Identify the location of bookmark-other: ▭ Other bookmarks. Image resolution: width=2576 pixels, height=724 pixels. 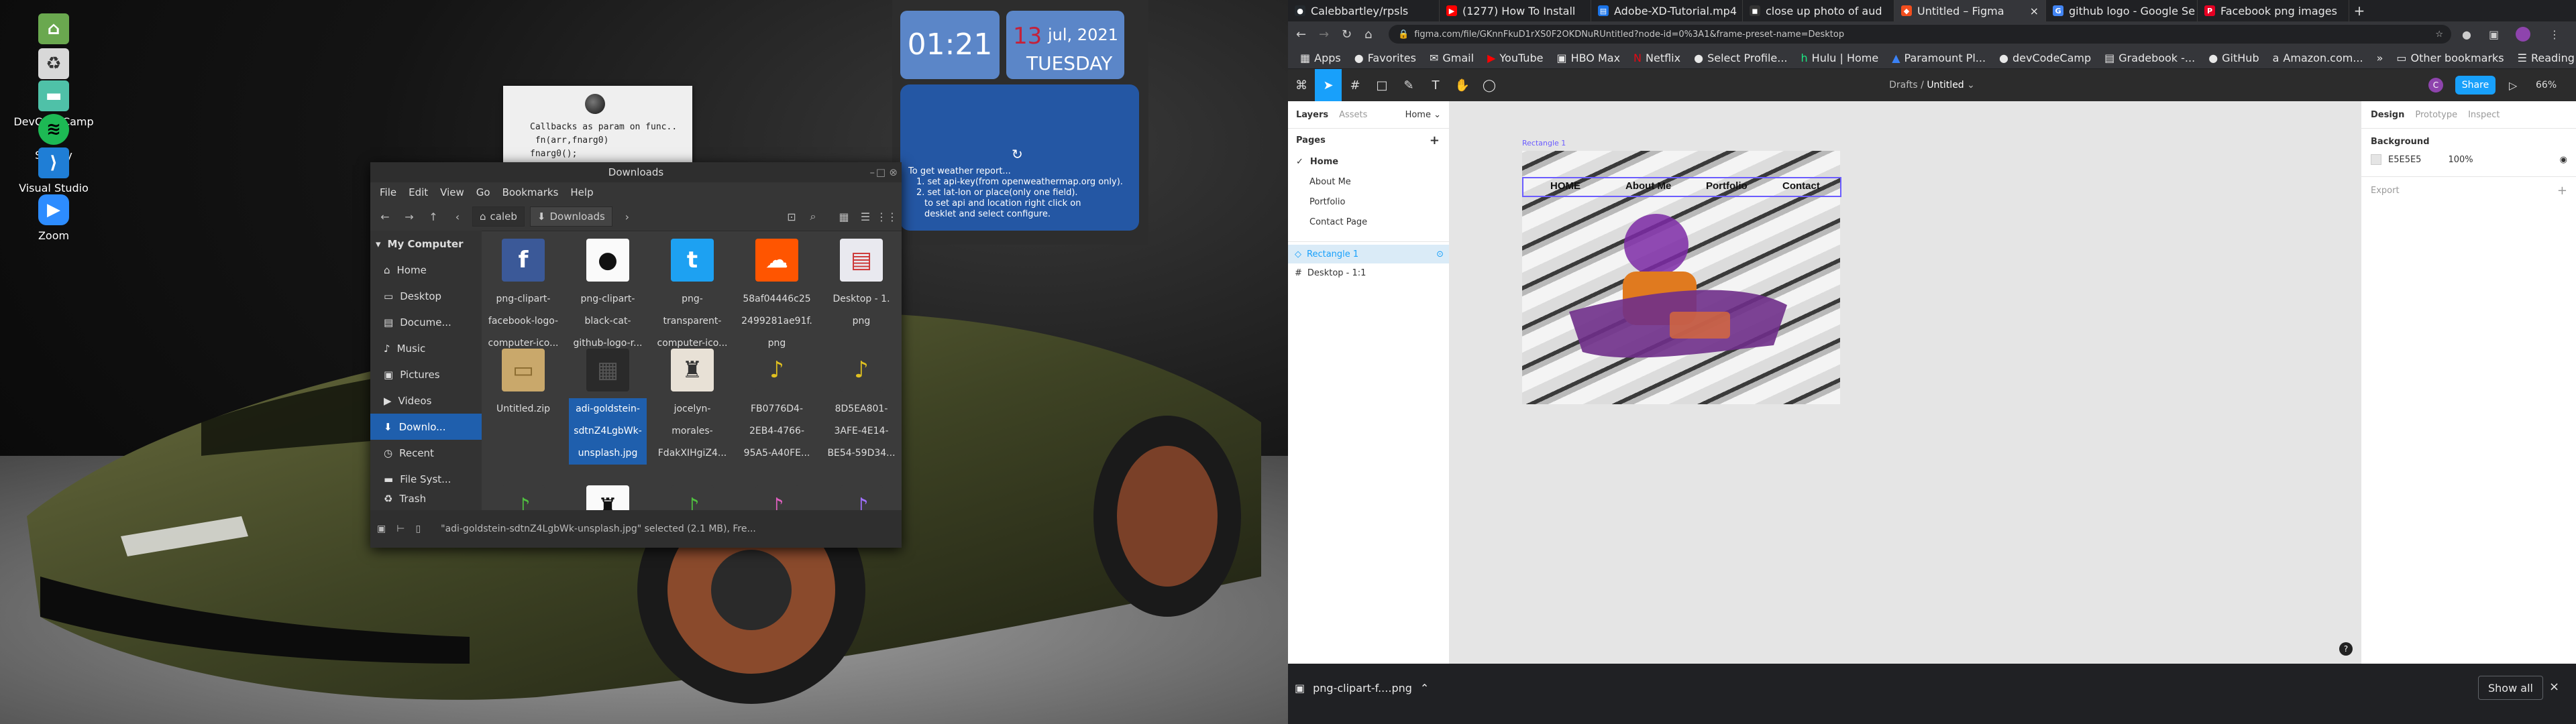
(2450, 58).